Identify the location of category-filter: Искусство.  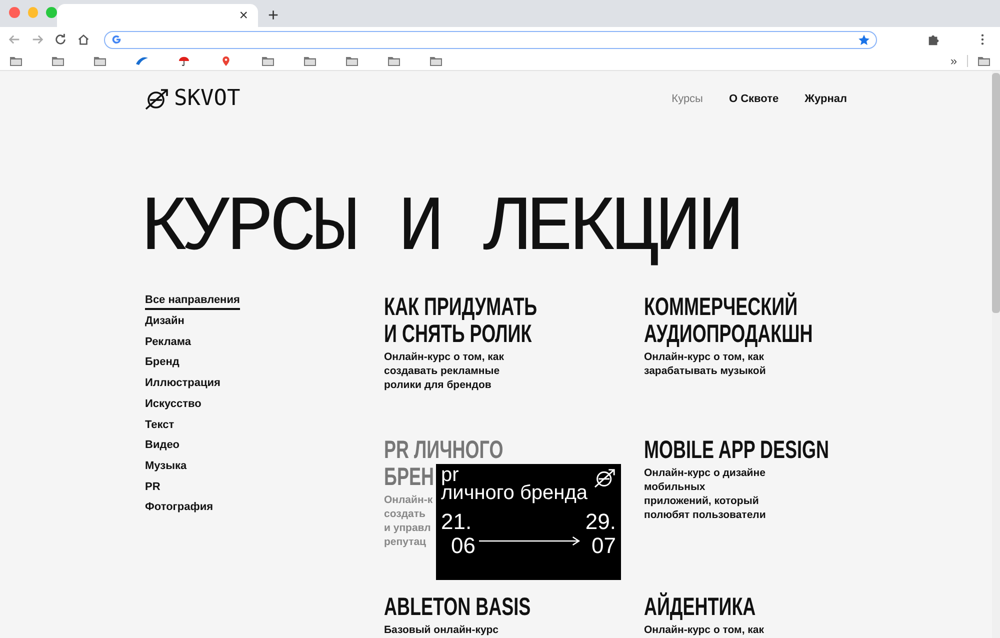
(173, 404).